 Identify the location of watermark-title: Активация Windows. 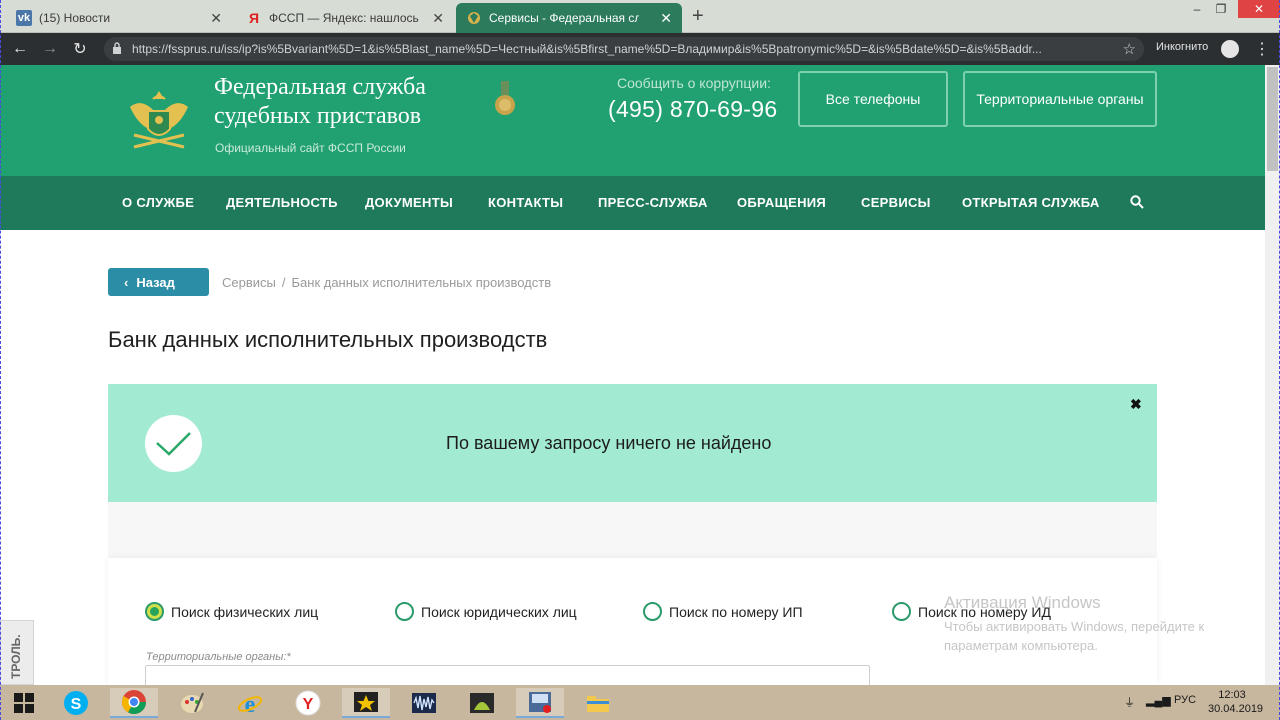
(1022, 602).